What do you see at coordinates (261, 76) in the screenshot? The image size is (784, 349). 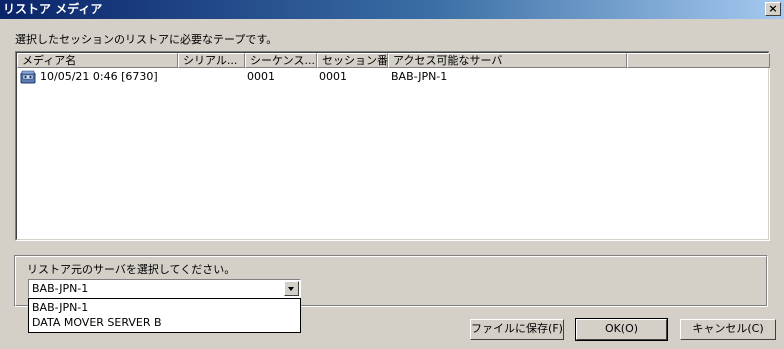 I see `cell-sequence: 0001` at bounding box center [261, 76].